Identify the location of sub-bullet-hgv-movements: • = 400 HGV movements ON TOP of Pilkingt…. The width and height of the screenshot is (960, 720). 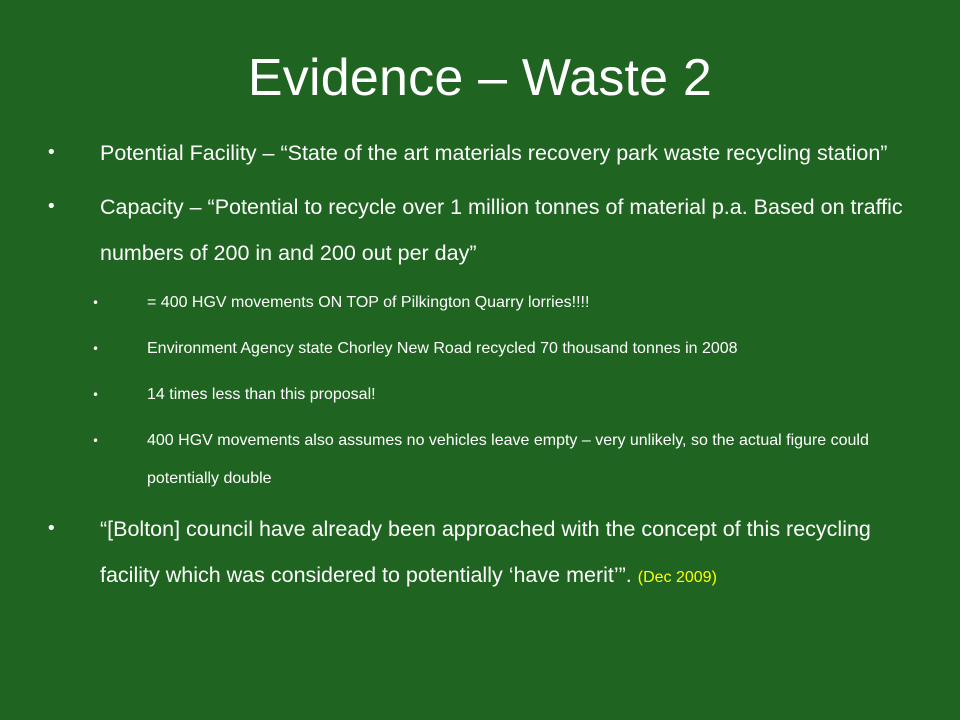
(480, 303).